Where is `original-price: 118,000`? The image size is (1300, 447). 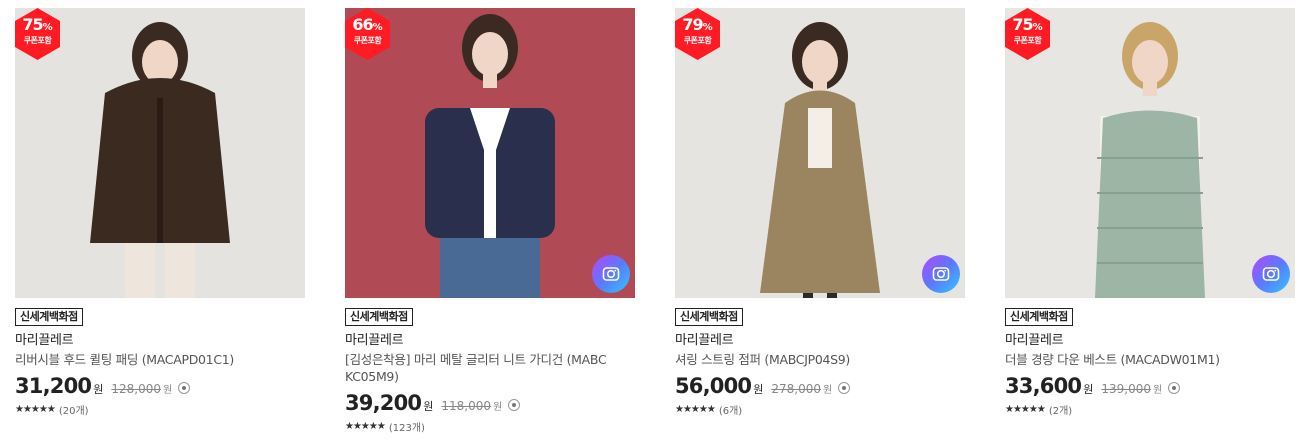
original-price: 118,000 is located at coordinates (466, 406).